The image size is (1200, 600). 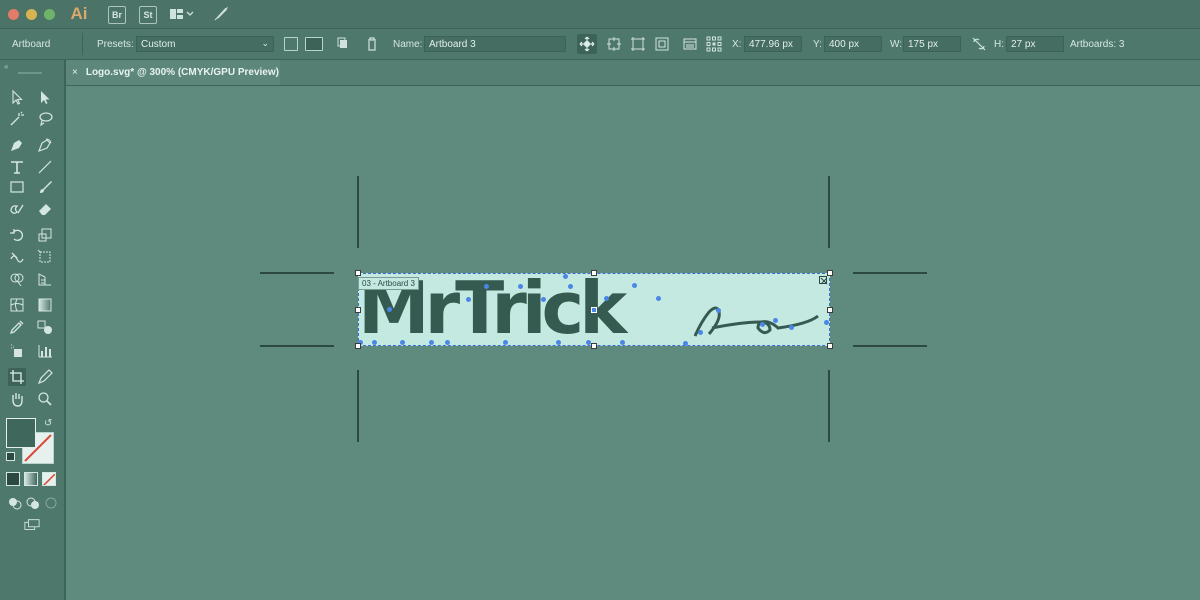 I want to click on gradient-icon, so click(x=45, y=305).